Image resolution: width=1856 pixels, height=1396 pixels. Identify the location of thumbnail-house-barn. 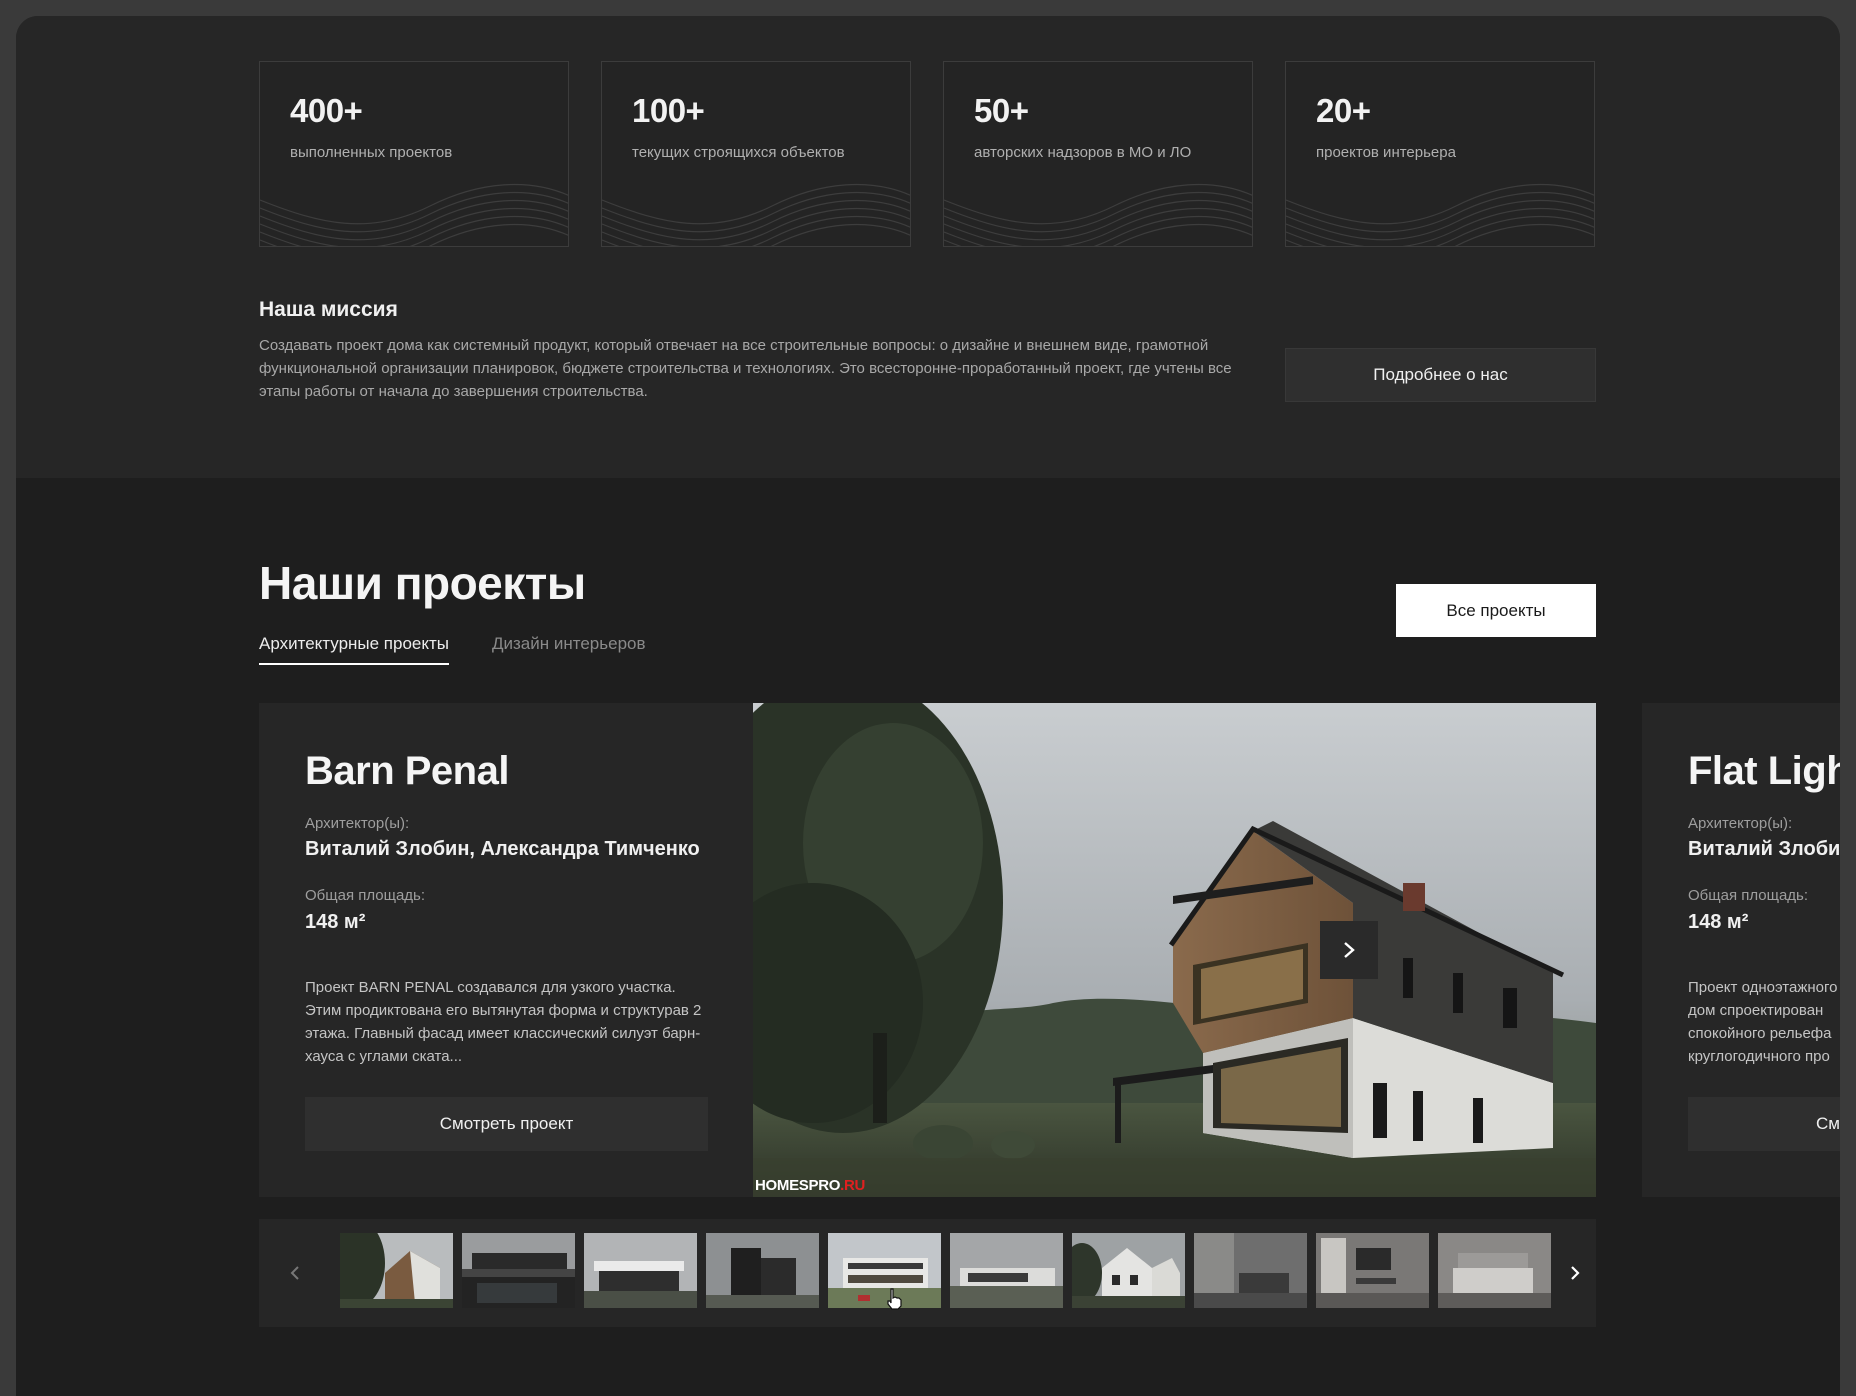
(396, 1270).